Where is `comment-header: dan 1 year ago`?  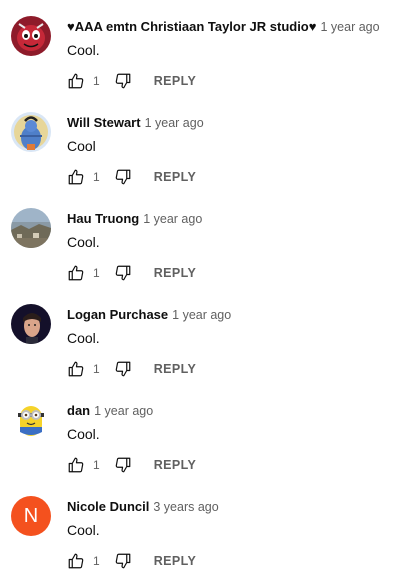 comment-header: dan 1 year ago is located at coordinates (110, 411).